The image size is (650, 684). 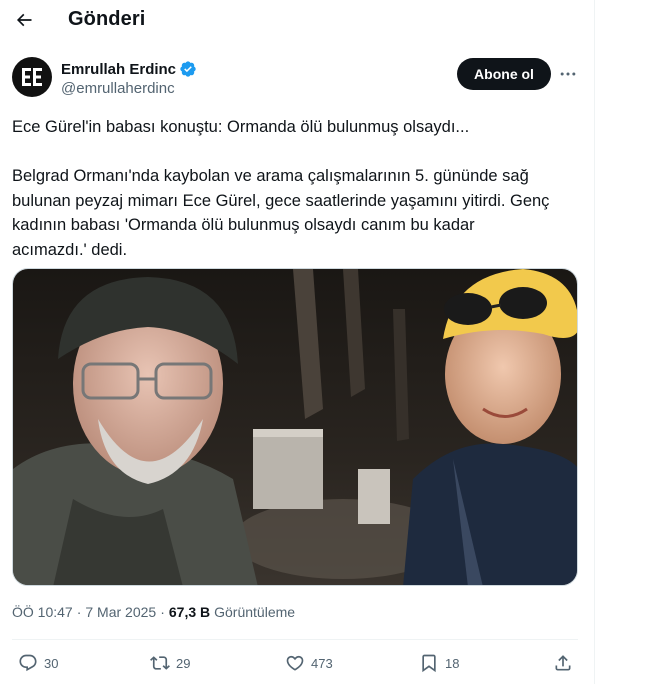 What do you see at coordinates (38, 663) in the screenshot?
I see `reply-button: 30` at bounding box center [38, 663].